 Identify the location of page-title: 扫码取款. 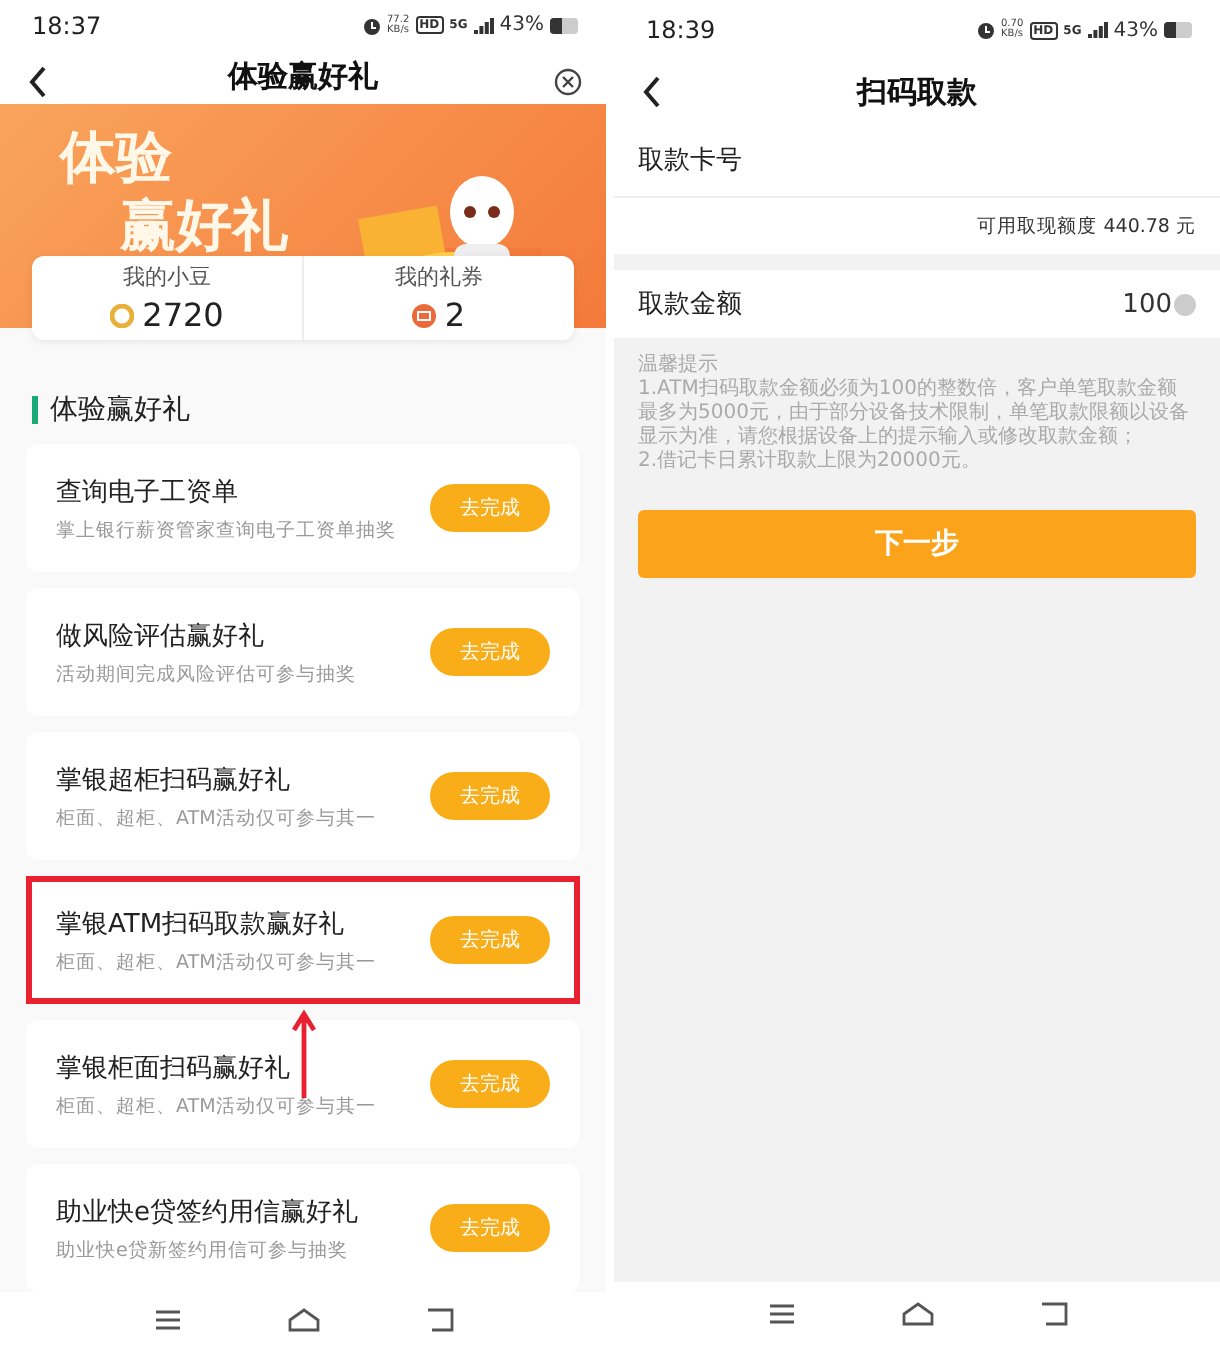
(917, 92).